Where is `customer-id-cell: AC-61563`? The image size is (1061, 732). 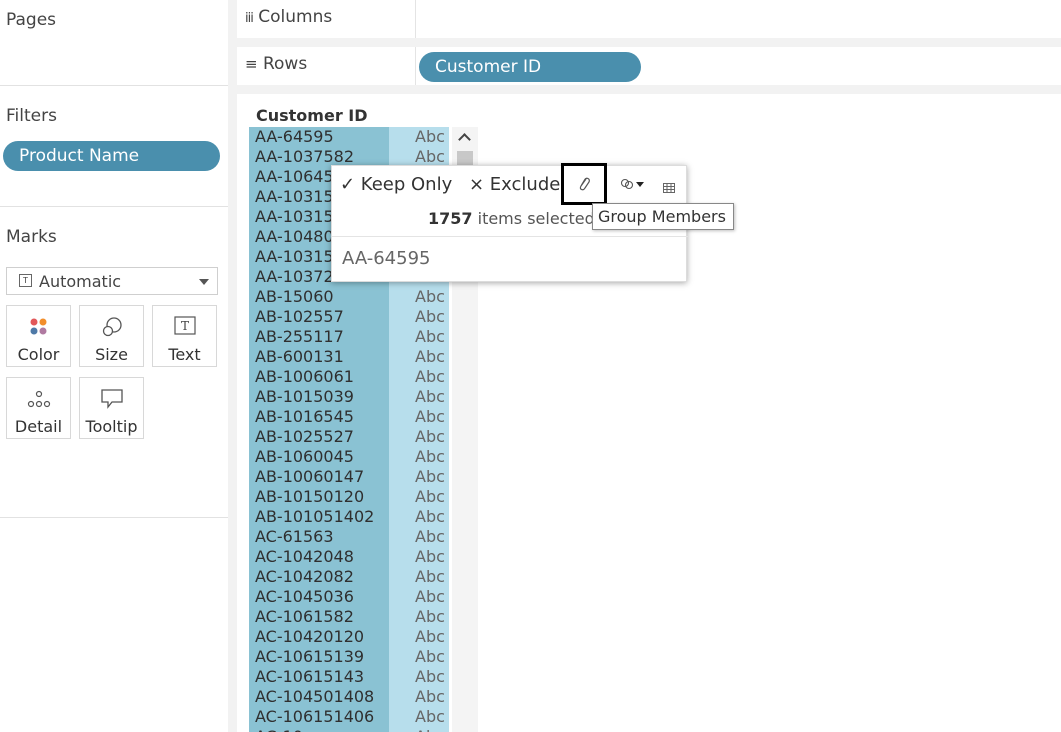
customer-id-cell: AC-61563 is located at coordinates (294, 537).